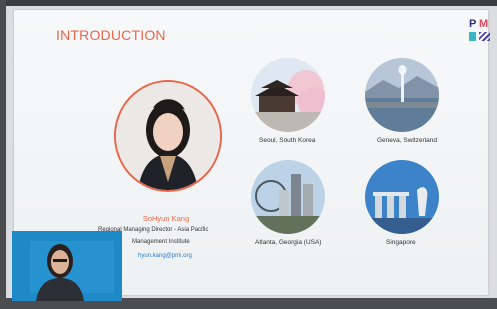  I want to click on logo-block, so click(472, 36).